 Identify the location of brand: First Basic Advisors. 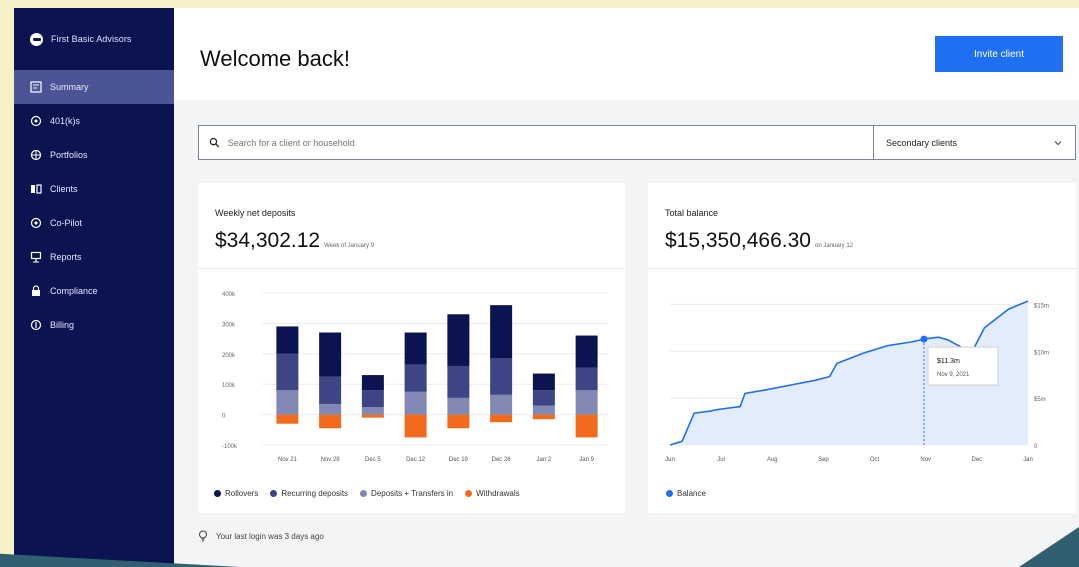
(94, 39).